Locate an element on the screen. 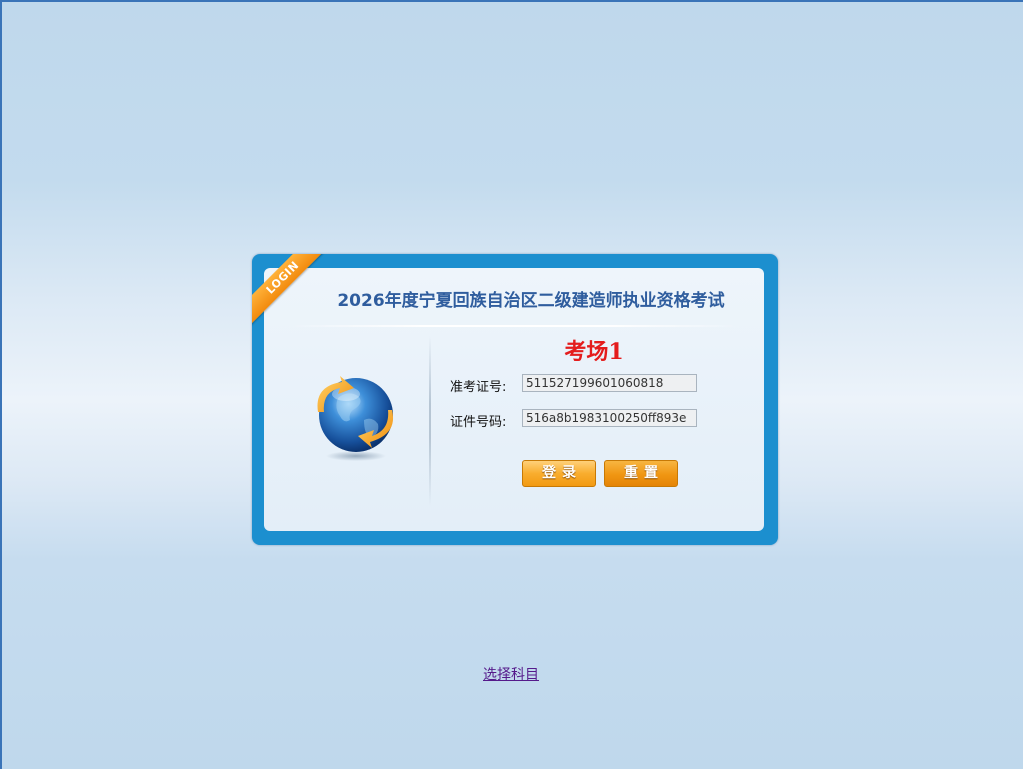 The width and height of the screenshot is (1023, 769). id-number-input is located at coordinates (609, 418).